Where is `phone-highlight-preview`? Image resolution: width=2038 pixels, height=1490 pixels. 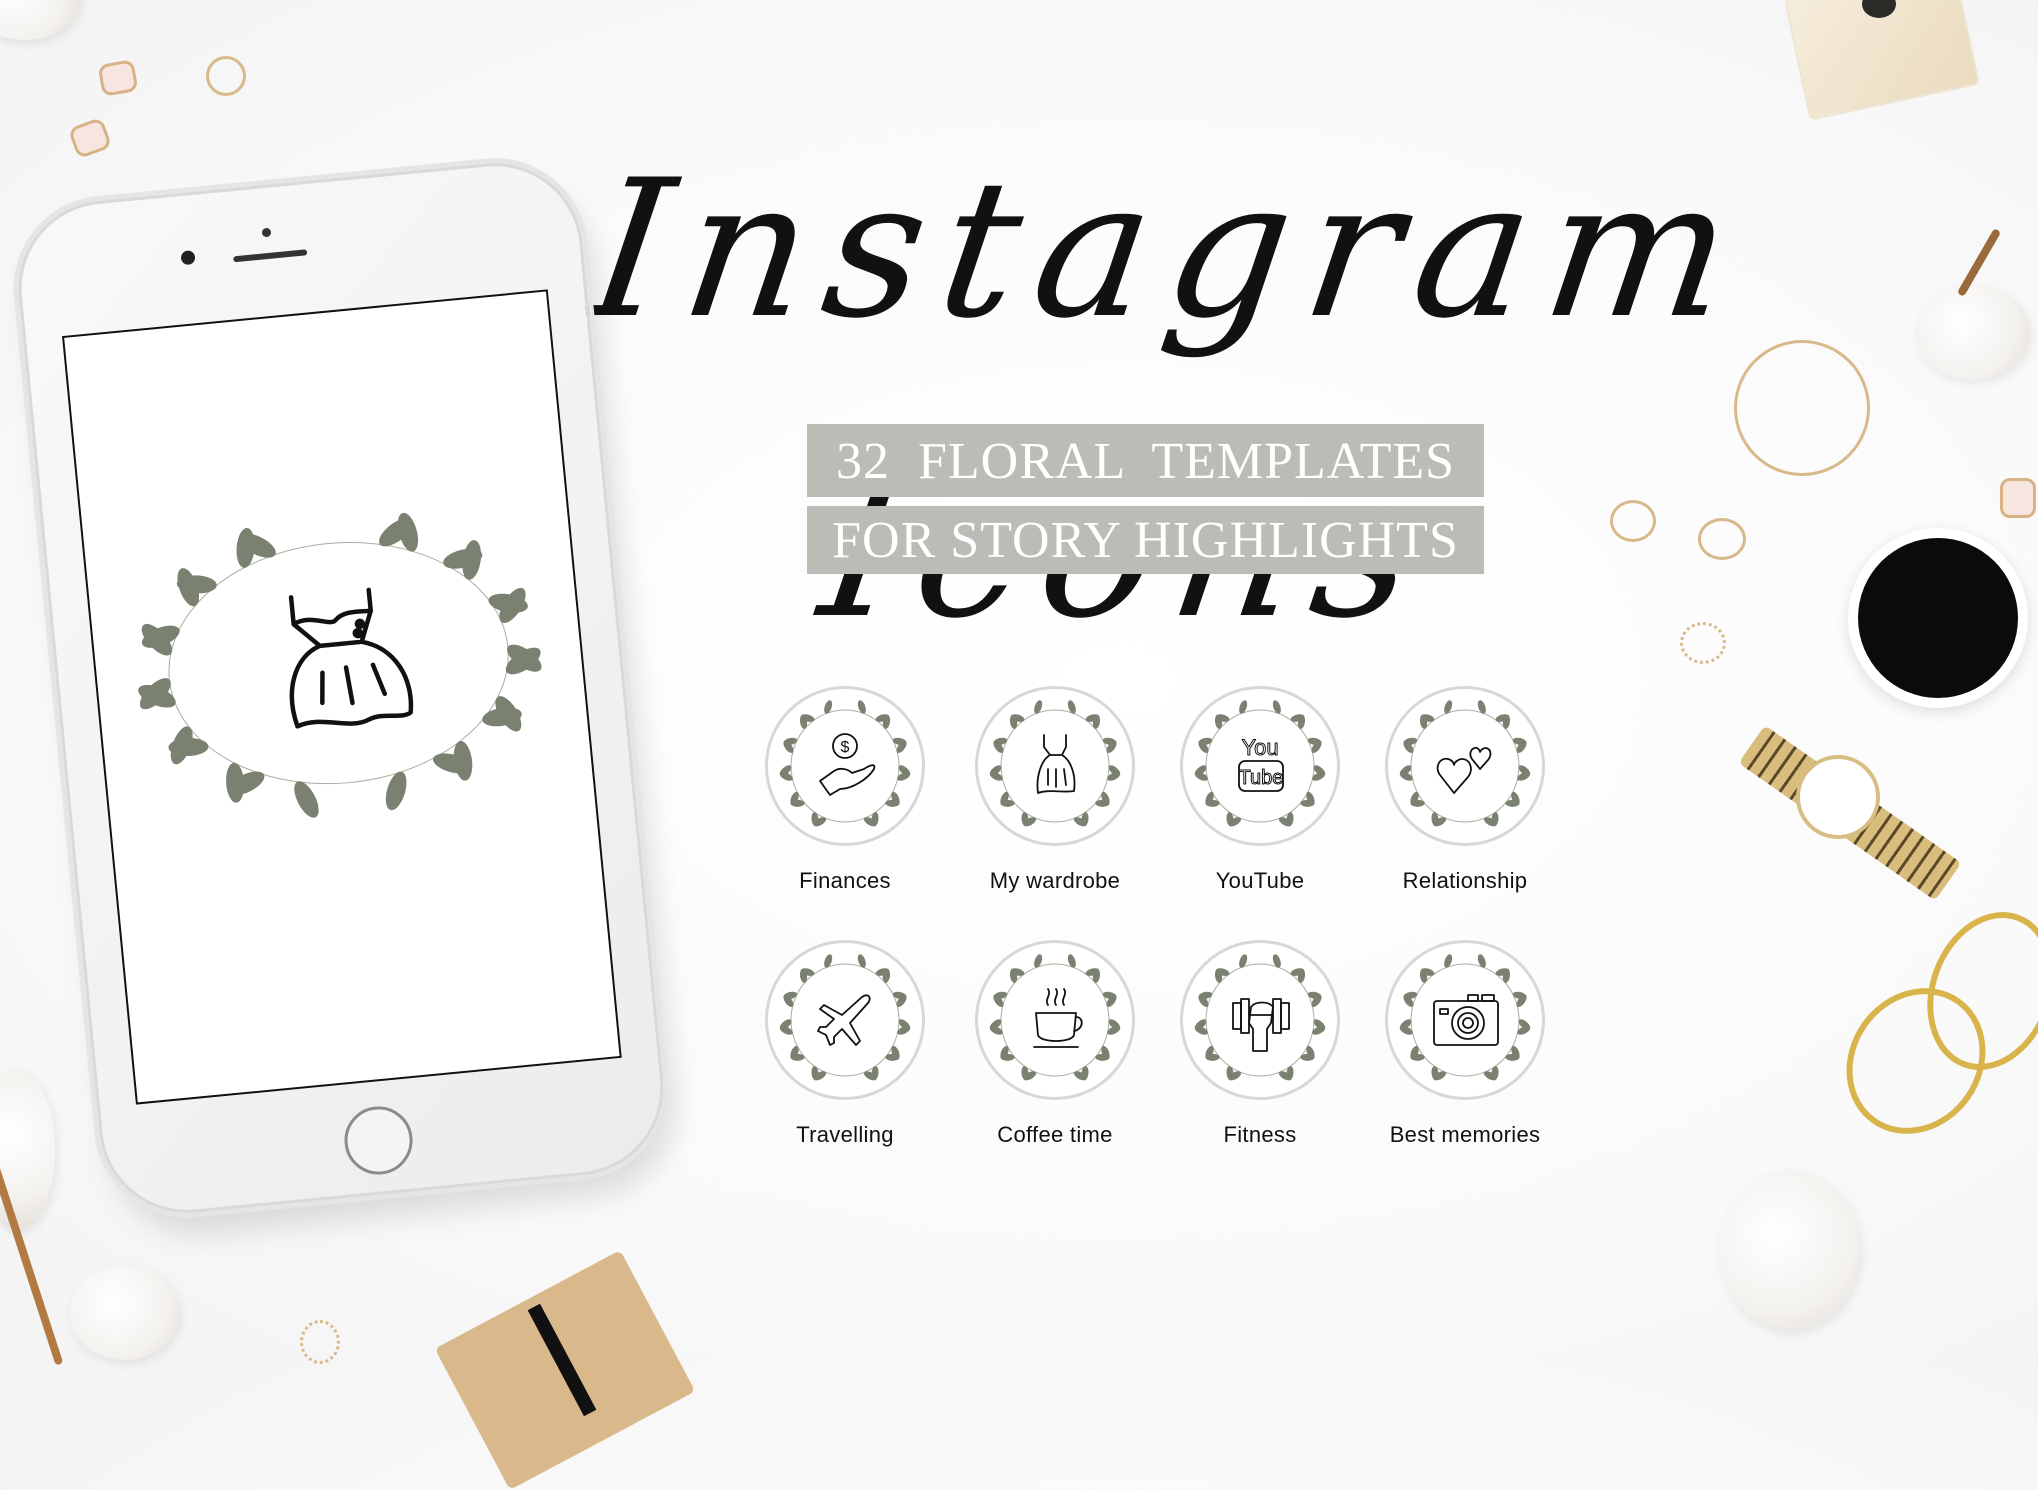 phone-highlight-preview is located at coordinates (340, 665).